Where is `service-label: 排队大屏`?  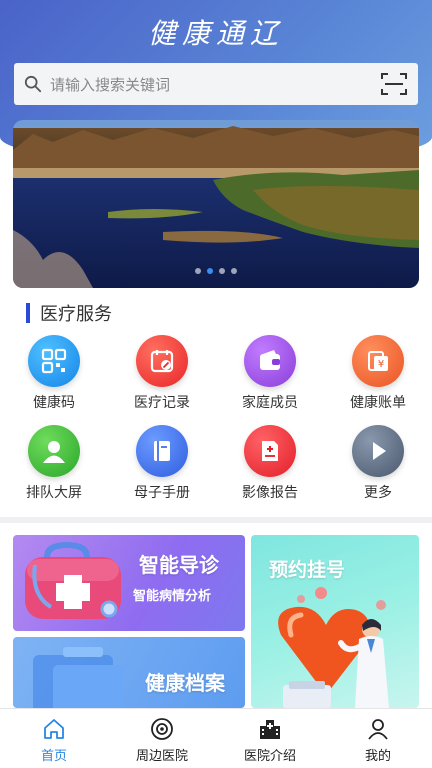 service-label: 排队大屏 is located at coordinates (54, 492).